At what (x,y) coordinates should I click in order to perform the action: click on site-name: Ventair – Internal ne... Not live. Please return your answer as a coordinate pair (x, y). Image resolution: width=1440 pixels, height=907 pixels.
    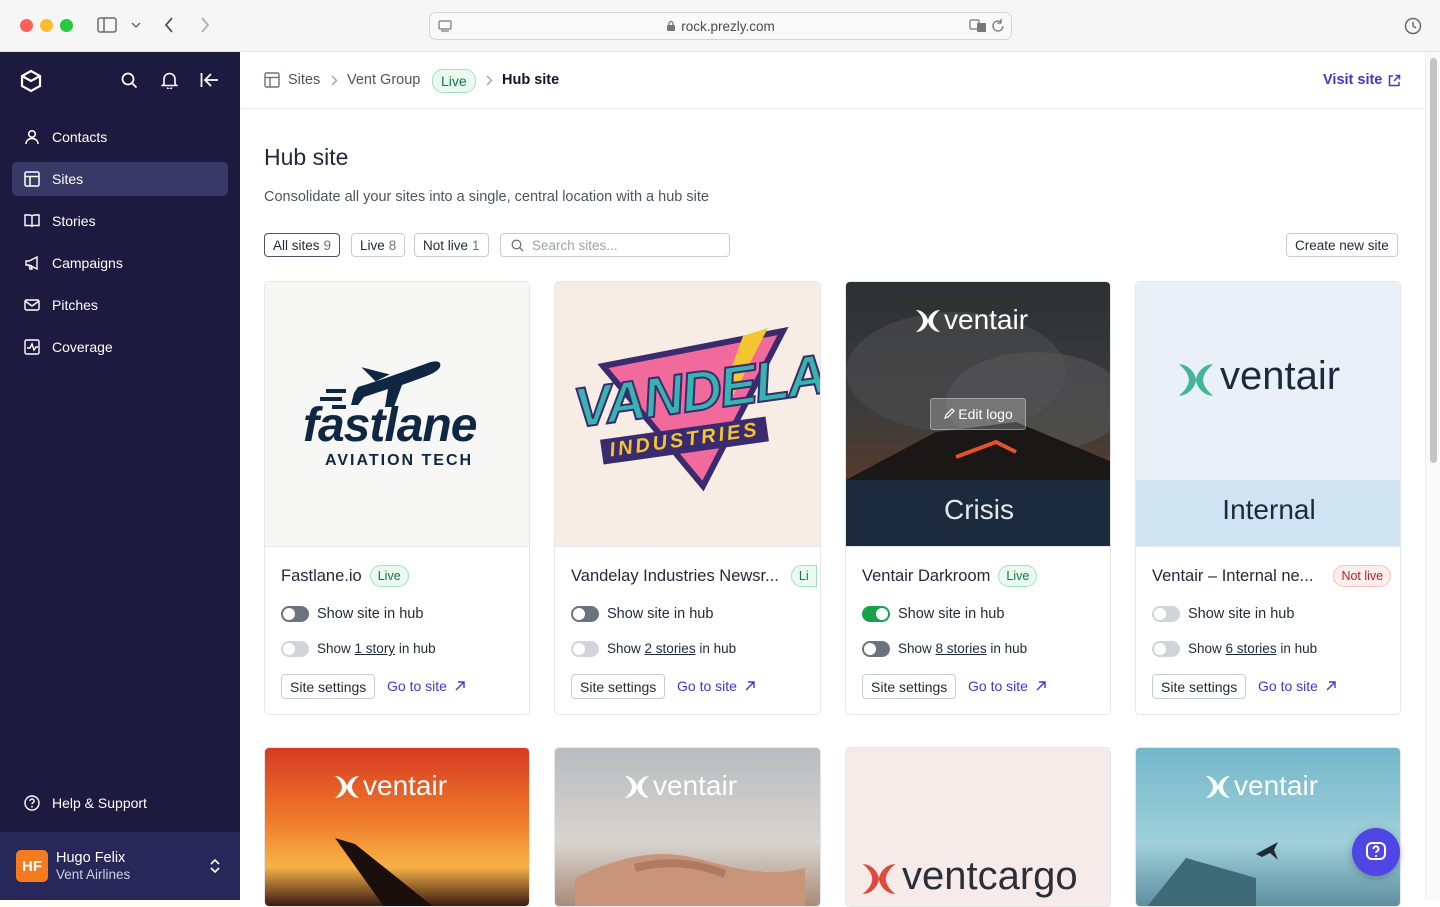
    Looking at the image, I should click on (1272, 576).